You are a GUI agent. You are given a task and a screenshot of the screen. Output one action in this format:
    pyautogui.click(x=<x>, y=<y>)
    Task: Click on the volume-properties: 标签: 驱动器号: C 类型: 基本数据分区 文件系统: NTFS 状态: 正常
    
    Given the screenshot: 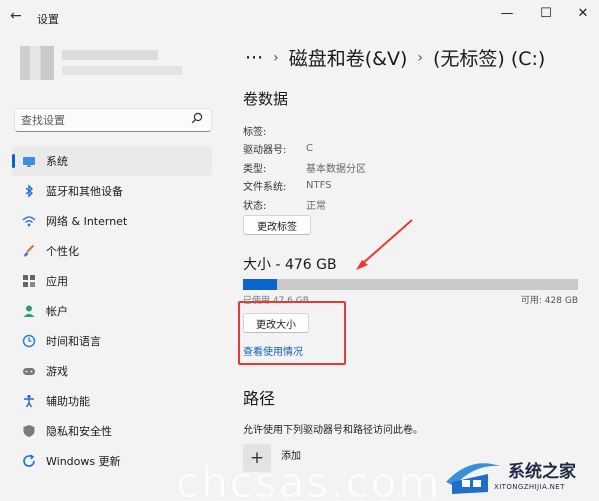 What is the action you would take?
    pyautogui.click(x=304, y=167)
    